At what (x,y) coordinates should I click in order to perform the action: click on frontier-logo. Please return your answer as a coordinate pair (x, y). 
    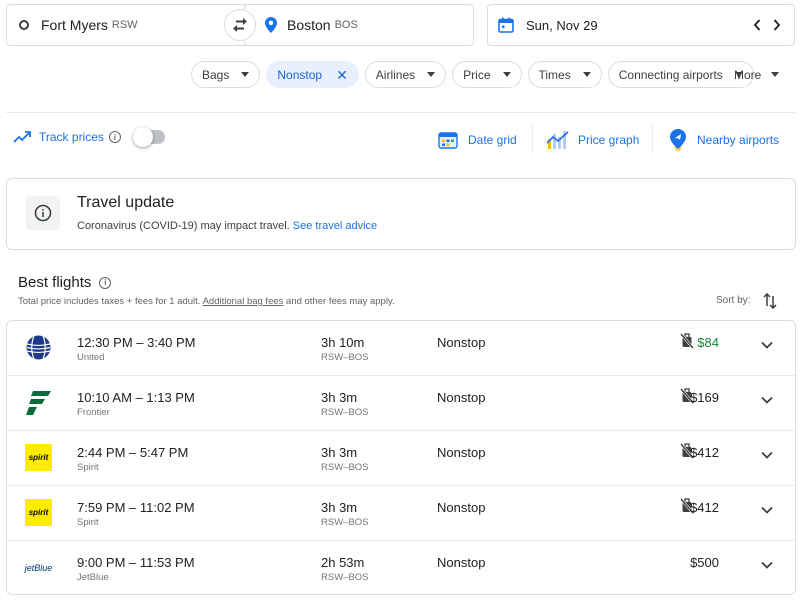
    Looking at the image, I should click on (38, 402).